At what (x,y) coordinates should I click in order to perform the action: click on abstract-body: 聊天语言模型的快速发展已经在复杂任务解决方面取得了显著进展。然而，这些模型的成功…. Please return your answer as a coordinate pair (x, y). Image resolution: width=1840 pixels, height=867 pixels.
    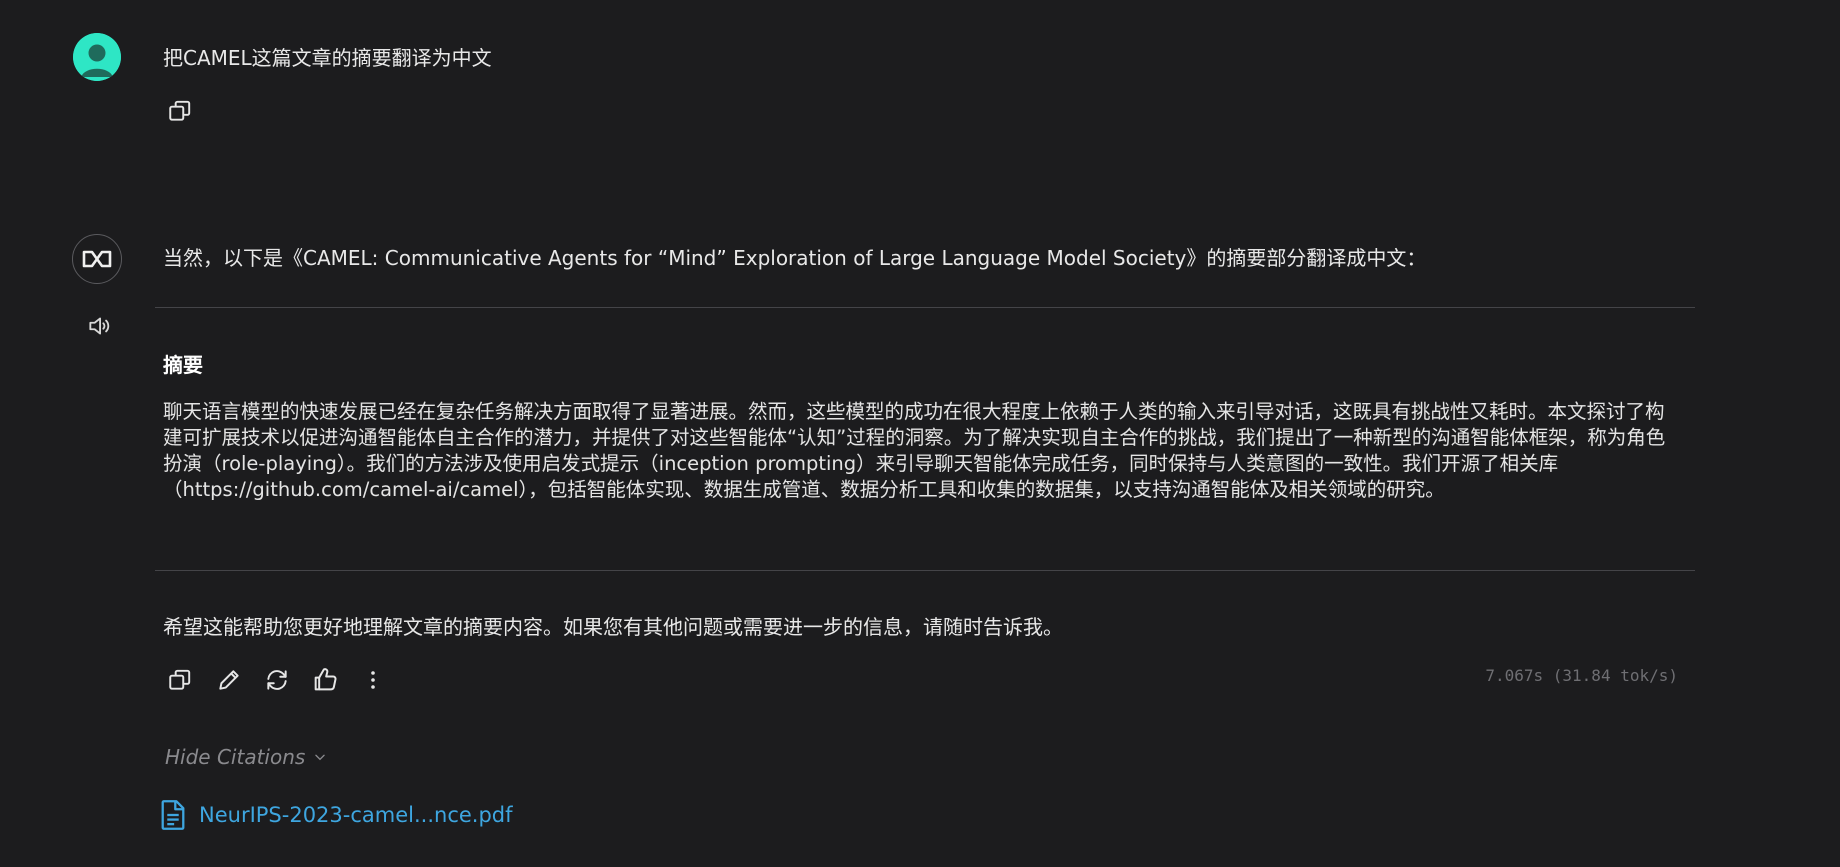
    Looking at the image, I should click on (914, 450).